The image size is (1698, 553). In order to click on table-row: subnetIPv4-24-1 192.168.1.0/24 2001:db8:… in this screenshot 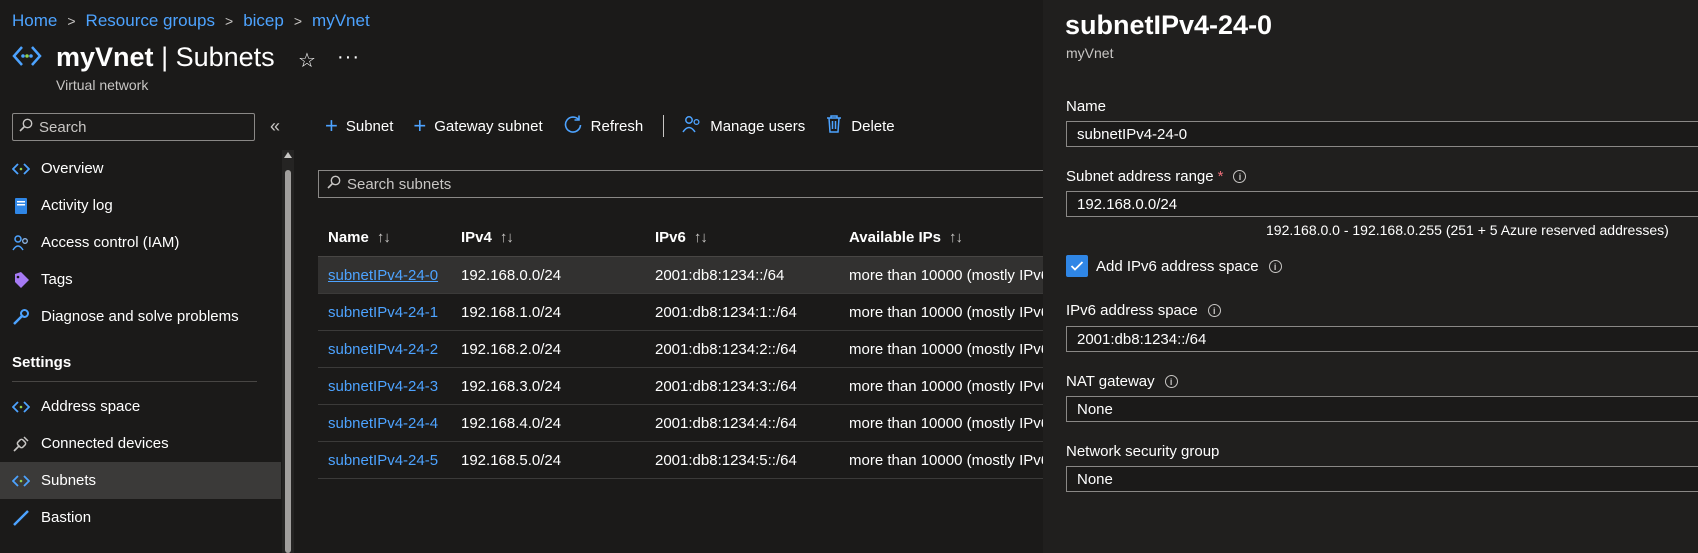, I will do `click(680, 312)`.